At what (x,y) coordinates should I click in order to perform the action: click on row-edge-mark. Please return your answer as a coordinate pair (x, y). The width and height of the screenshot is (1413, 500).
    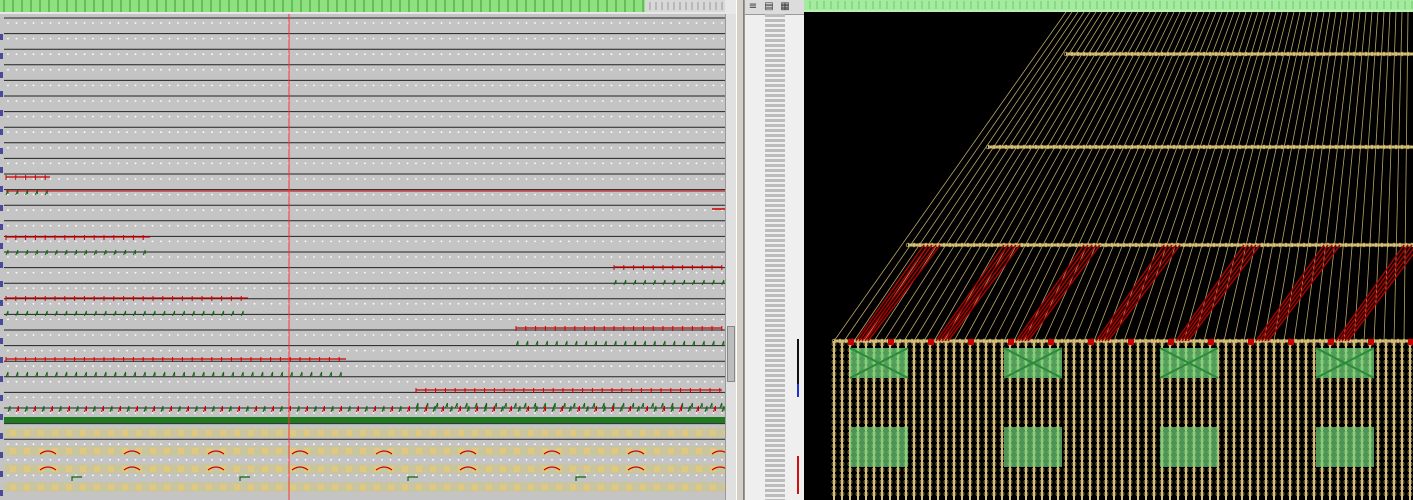
    Looking at the image, I should click on (1, 303).